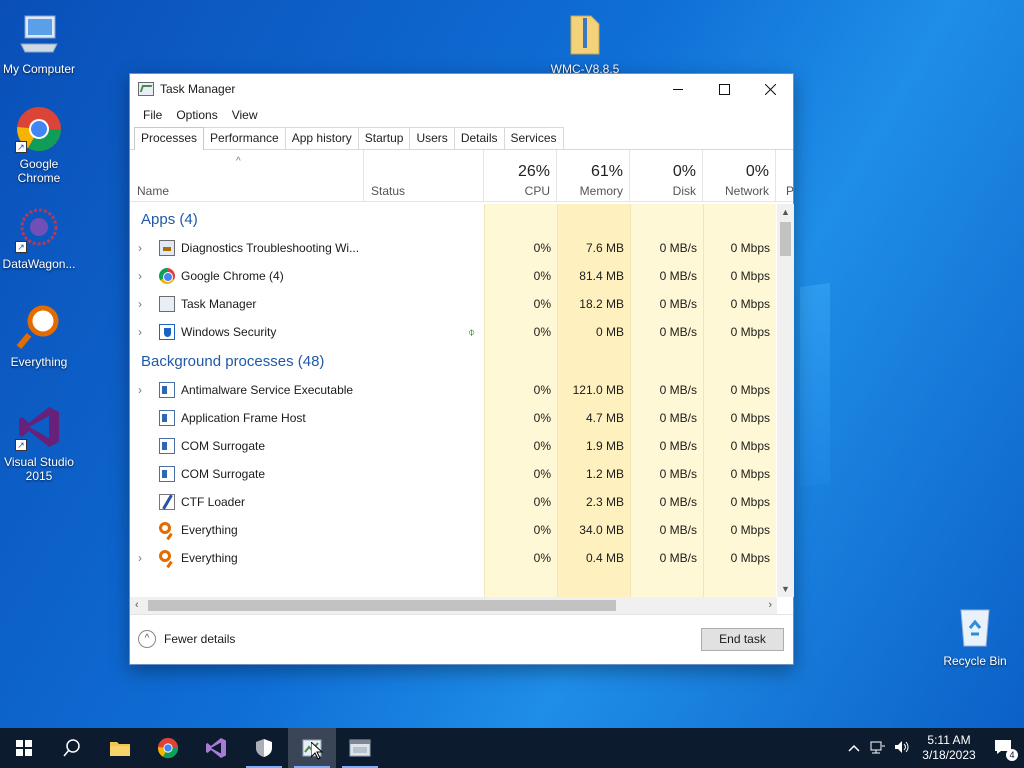 The height and width of the screenshot is (768, 1024). Describe the element at coordinates (585, 43) in the screenshot. I see `desktop-icon-wmc: WMC-V8.8.5` at that location.